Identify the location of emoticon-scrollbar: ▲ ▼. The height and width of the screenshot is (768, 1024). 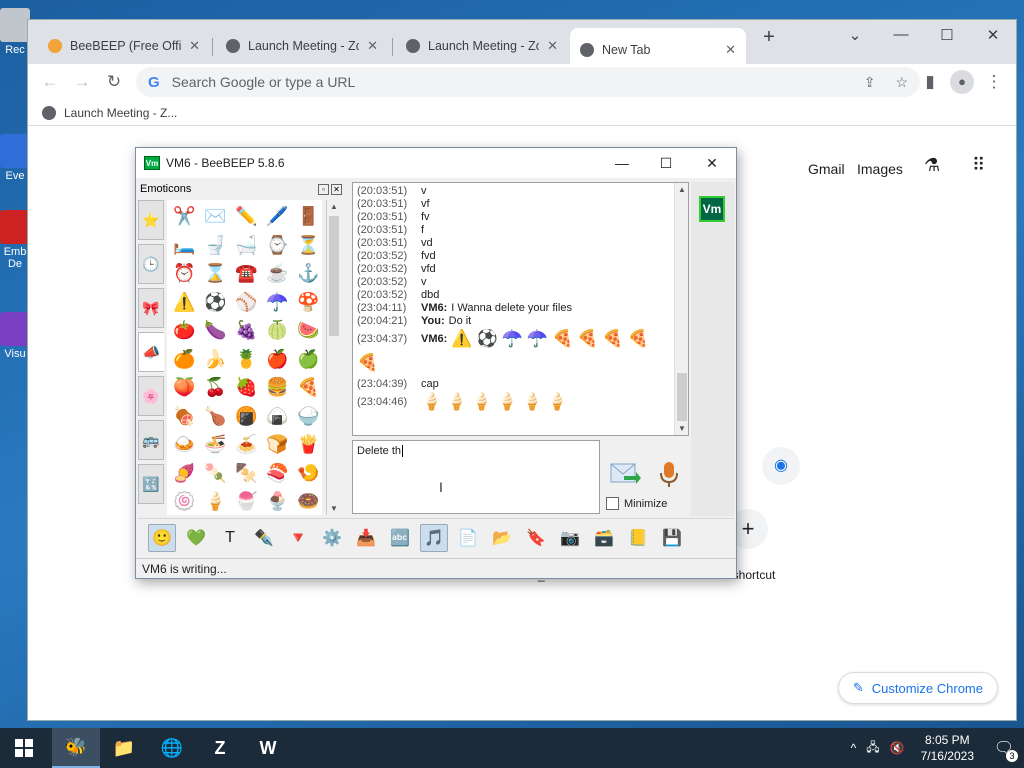
(333, 357).